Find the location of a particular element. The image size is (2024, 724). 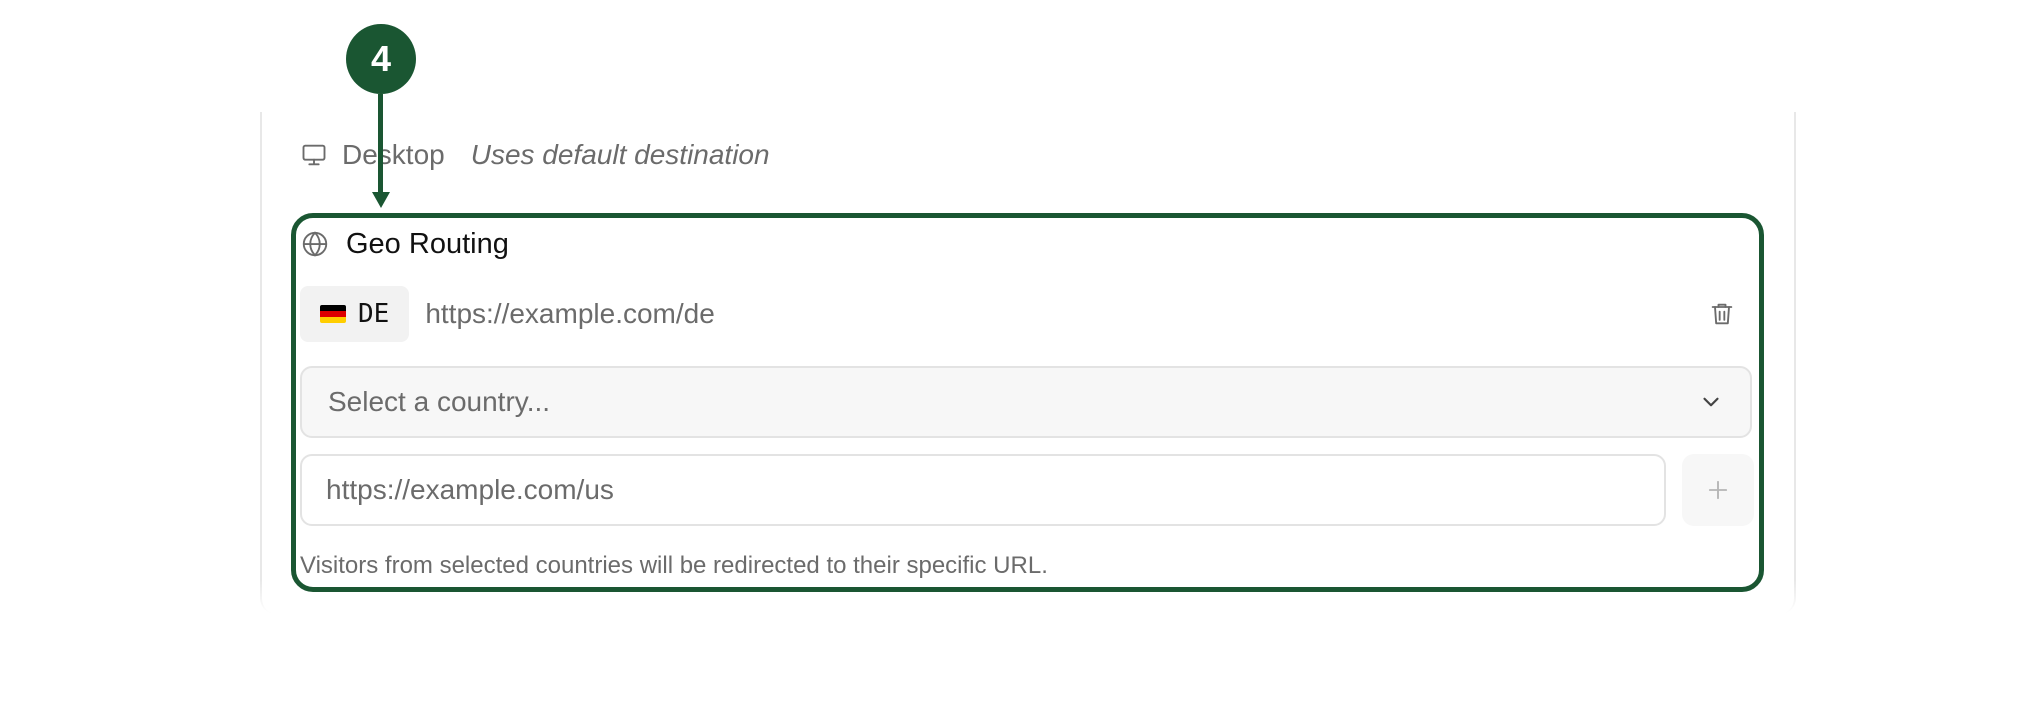

monitor-icon is located at coordinates (314, 155).